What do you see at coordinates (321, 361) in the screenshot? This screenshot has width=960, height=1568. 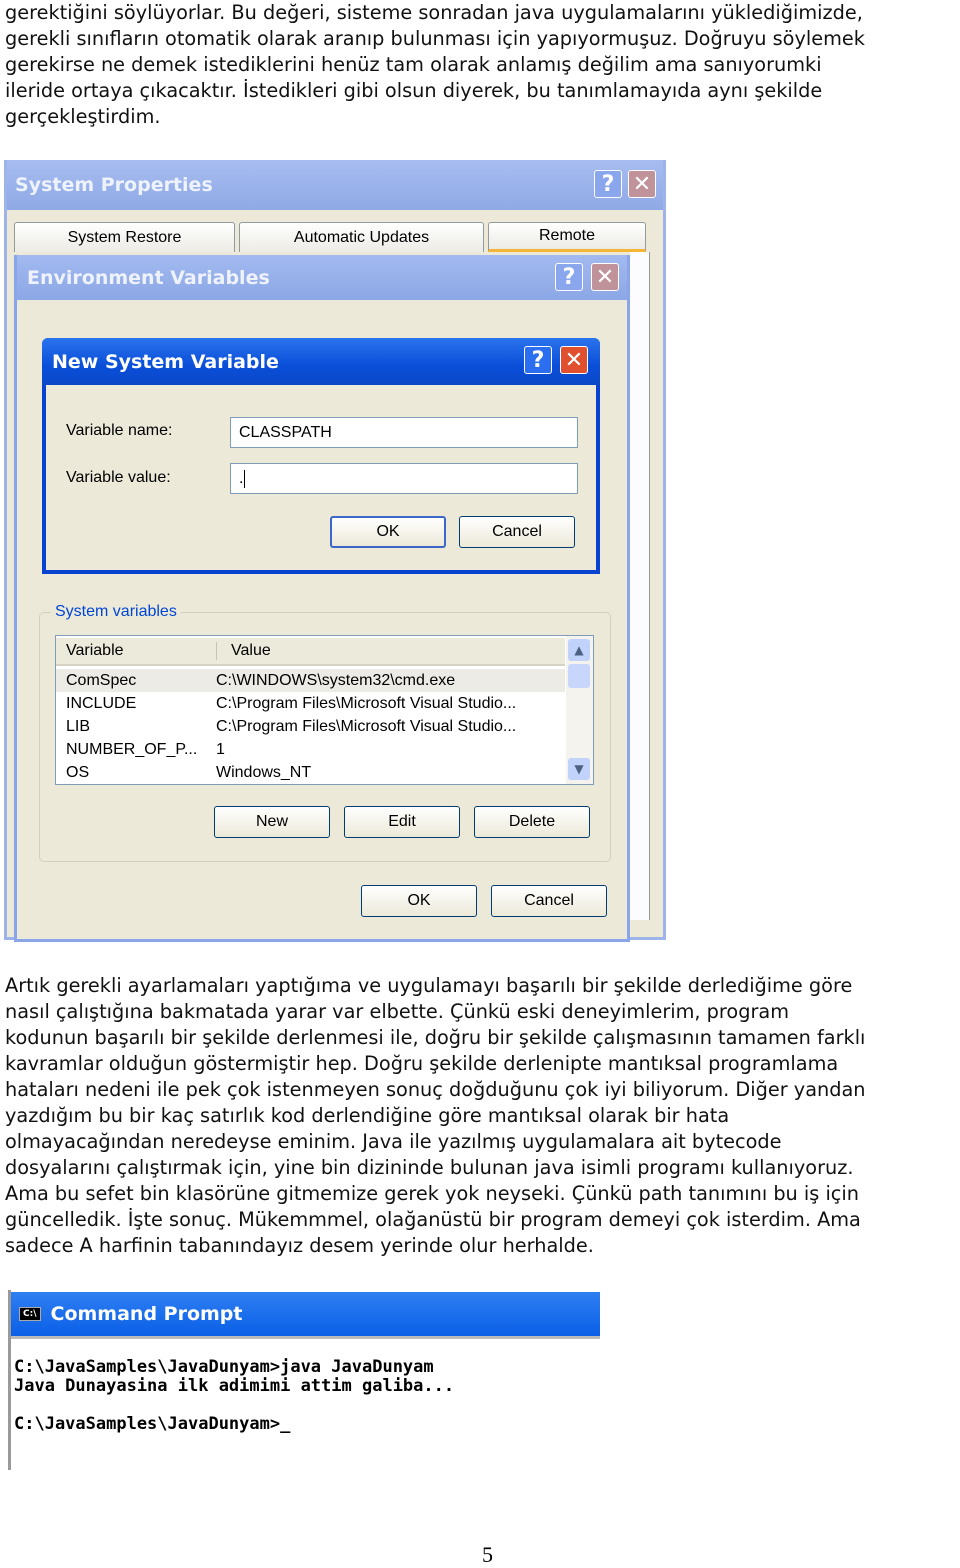 I see `new-system-variable-titlebar: New System Variable` at bounding box center [321, 361].